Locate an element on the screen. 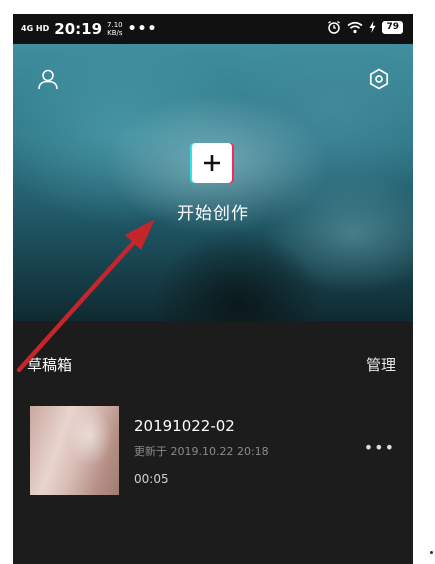 This screenshot has height=564, width=435. stray-dot is located at coordinates (431, 552).